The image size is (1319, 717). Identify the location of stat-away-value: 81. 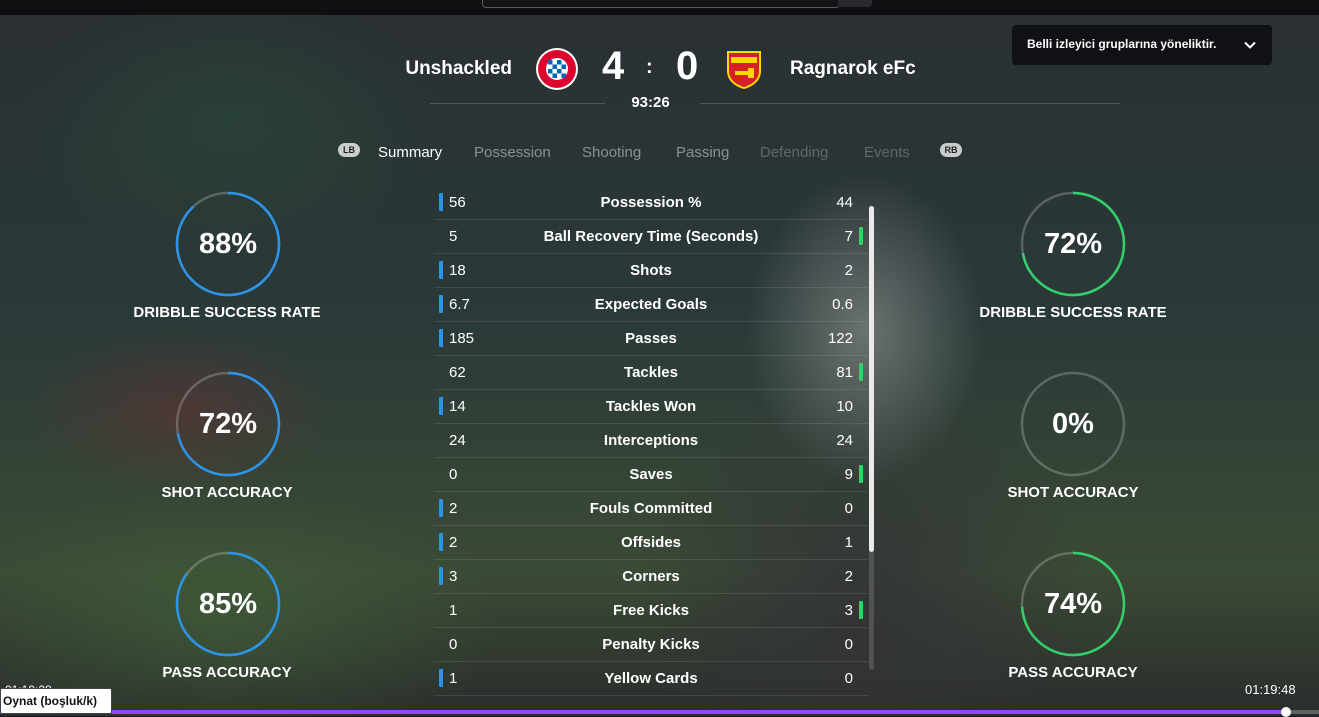
(844, 372).